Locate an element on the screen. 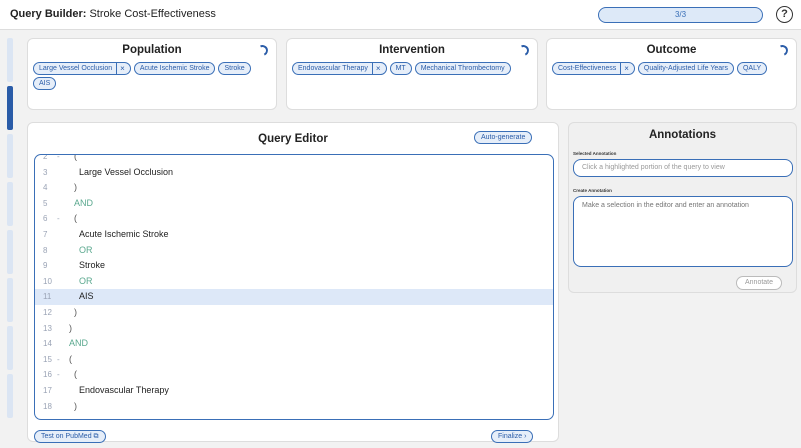 The width and height of the screenshot is (801, 448). term-chip-label: MT is located at coordinates (400, 68).